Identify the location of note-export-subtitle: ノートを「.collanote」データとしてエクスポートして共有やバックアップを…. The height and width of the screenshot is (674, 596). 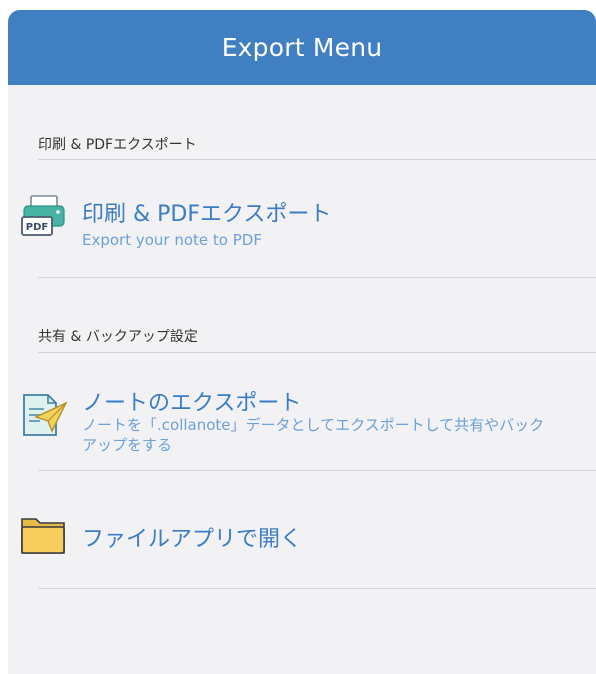
(313, 435).